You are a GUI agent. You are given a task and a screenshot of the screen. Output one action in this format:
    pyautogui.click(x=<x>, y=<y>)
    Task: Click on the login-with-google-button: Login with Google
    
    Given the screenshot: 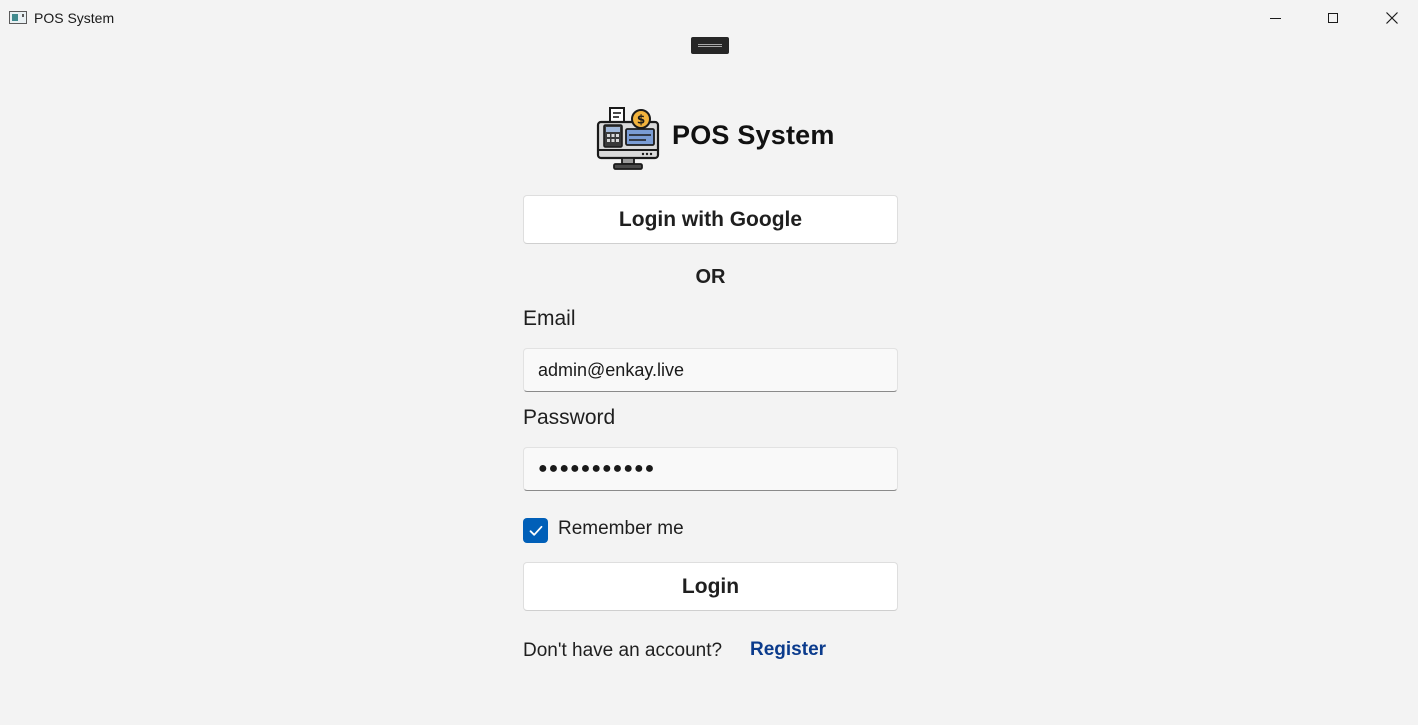 What is the action you would take?
    pyautogui.click(x=710, y=219)
    